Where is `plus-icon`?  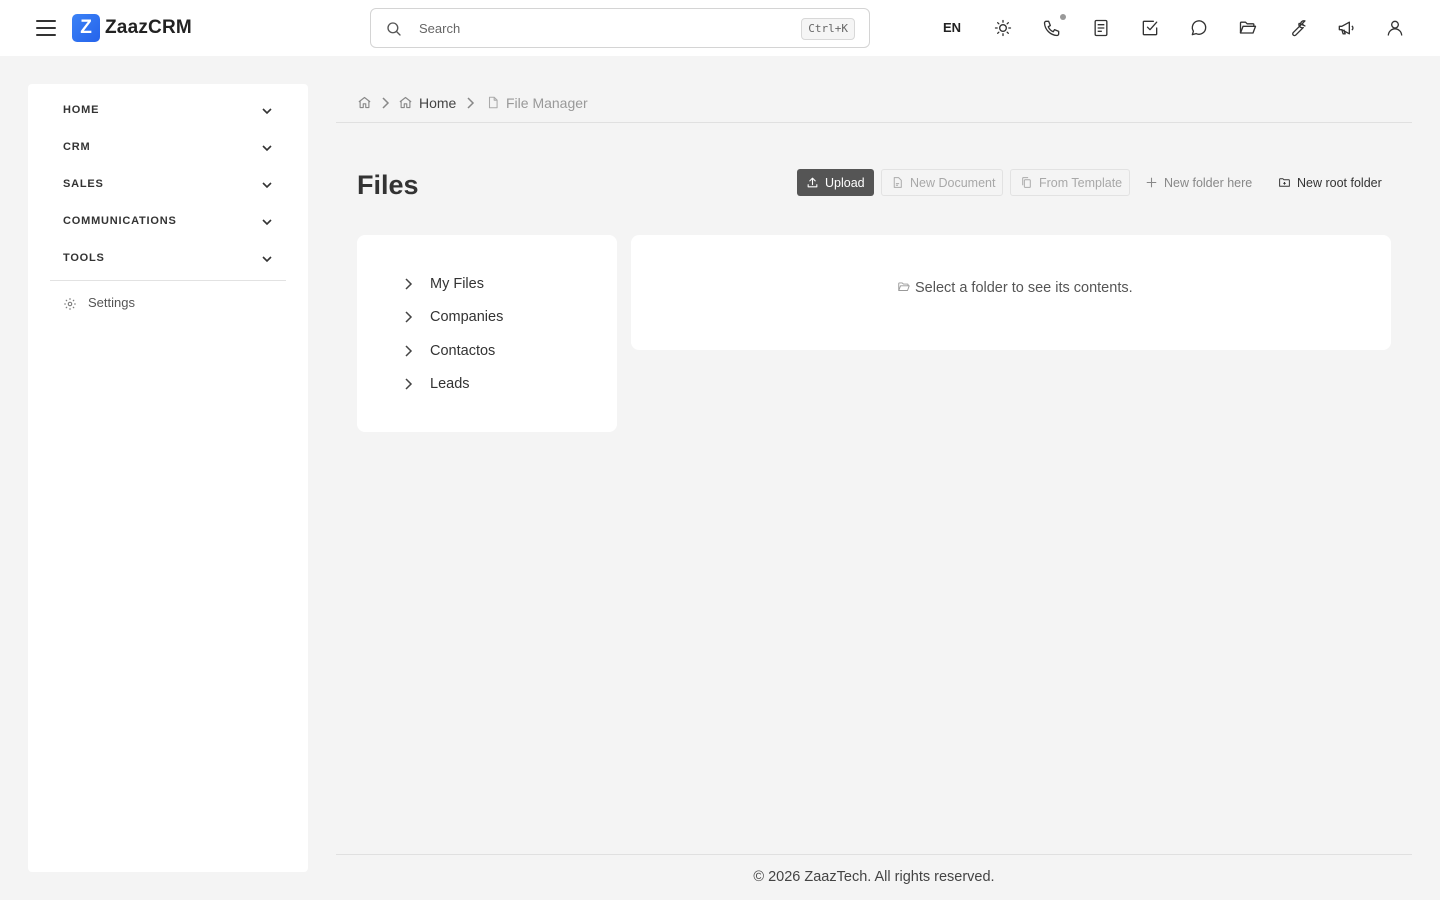 plus-icon is located at coordinates (1151, 182).